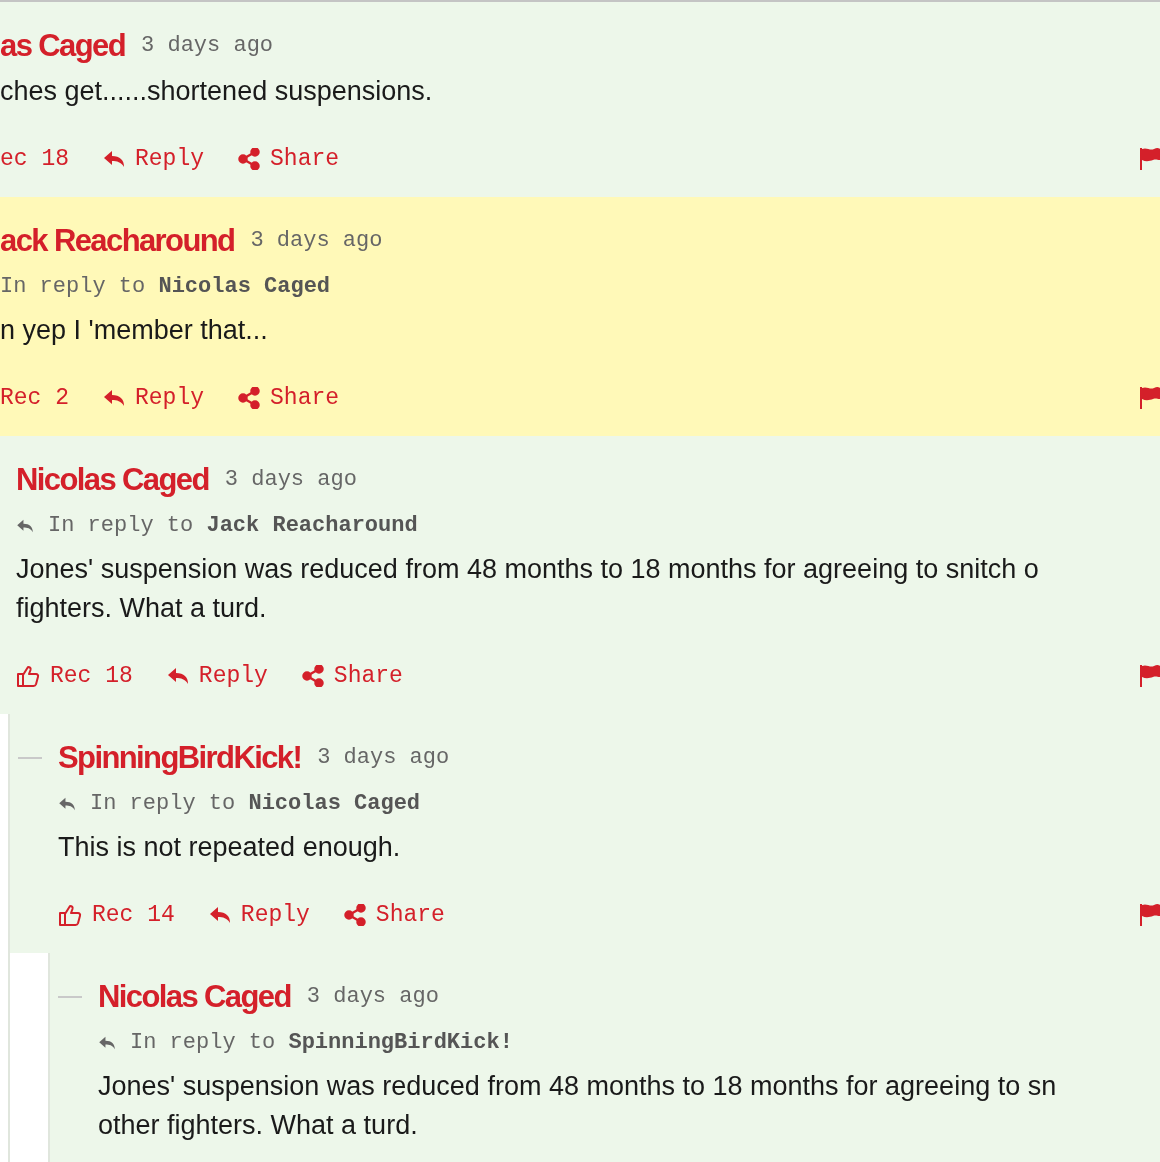 The height and width of the screenshot is (1162, 1160). I want to click on comment-text: ches get......shortened suspensions., so click(216, 91).